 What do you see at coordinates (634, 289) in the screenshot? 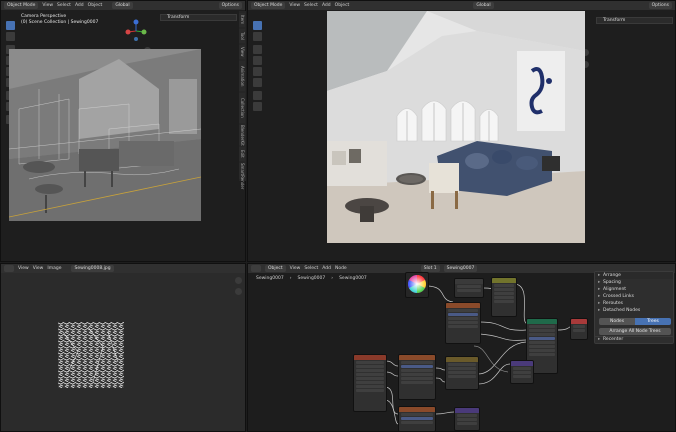
I see `arrange-alignment: Alignment` at bounding box center [634, 289].